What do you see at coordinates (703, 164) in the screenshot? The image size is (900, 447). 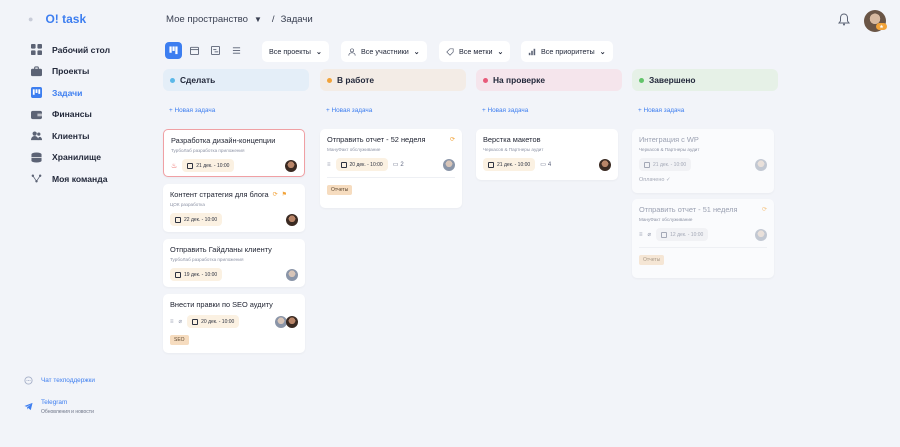 I see `task-footer: 21 дек. - 10:00` at bounding box center [703, 164].